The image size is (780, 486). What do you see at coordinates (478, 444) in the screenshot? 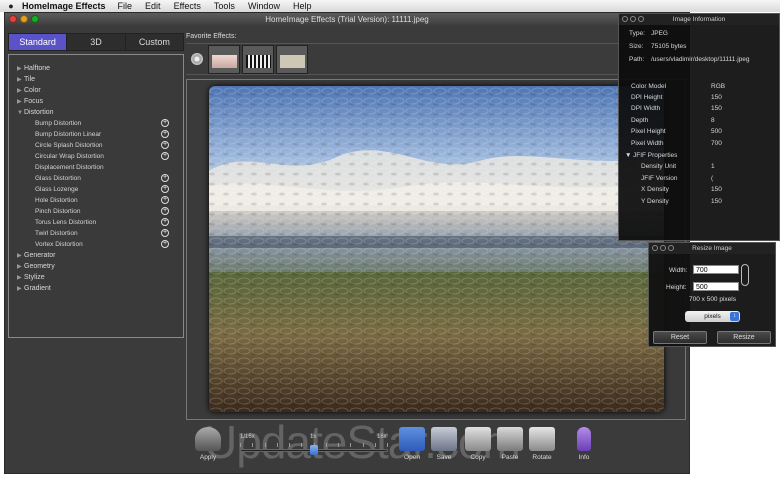
I see `copy-button: Copy` at bounding box center [478, 444].